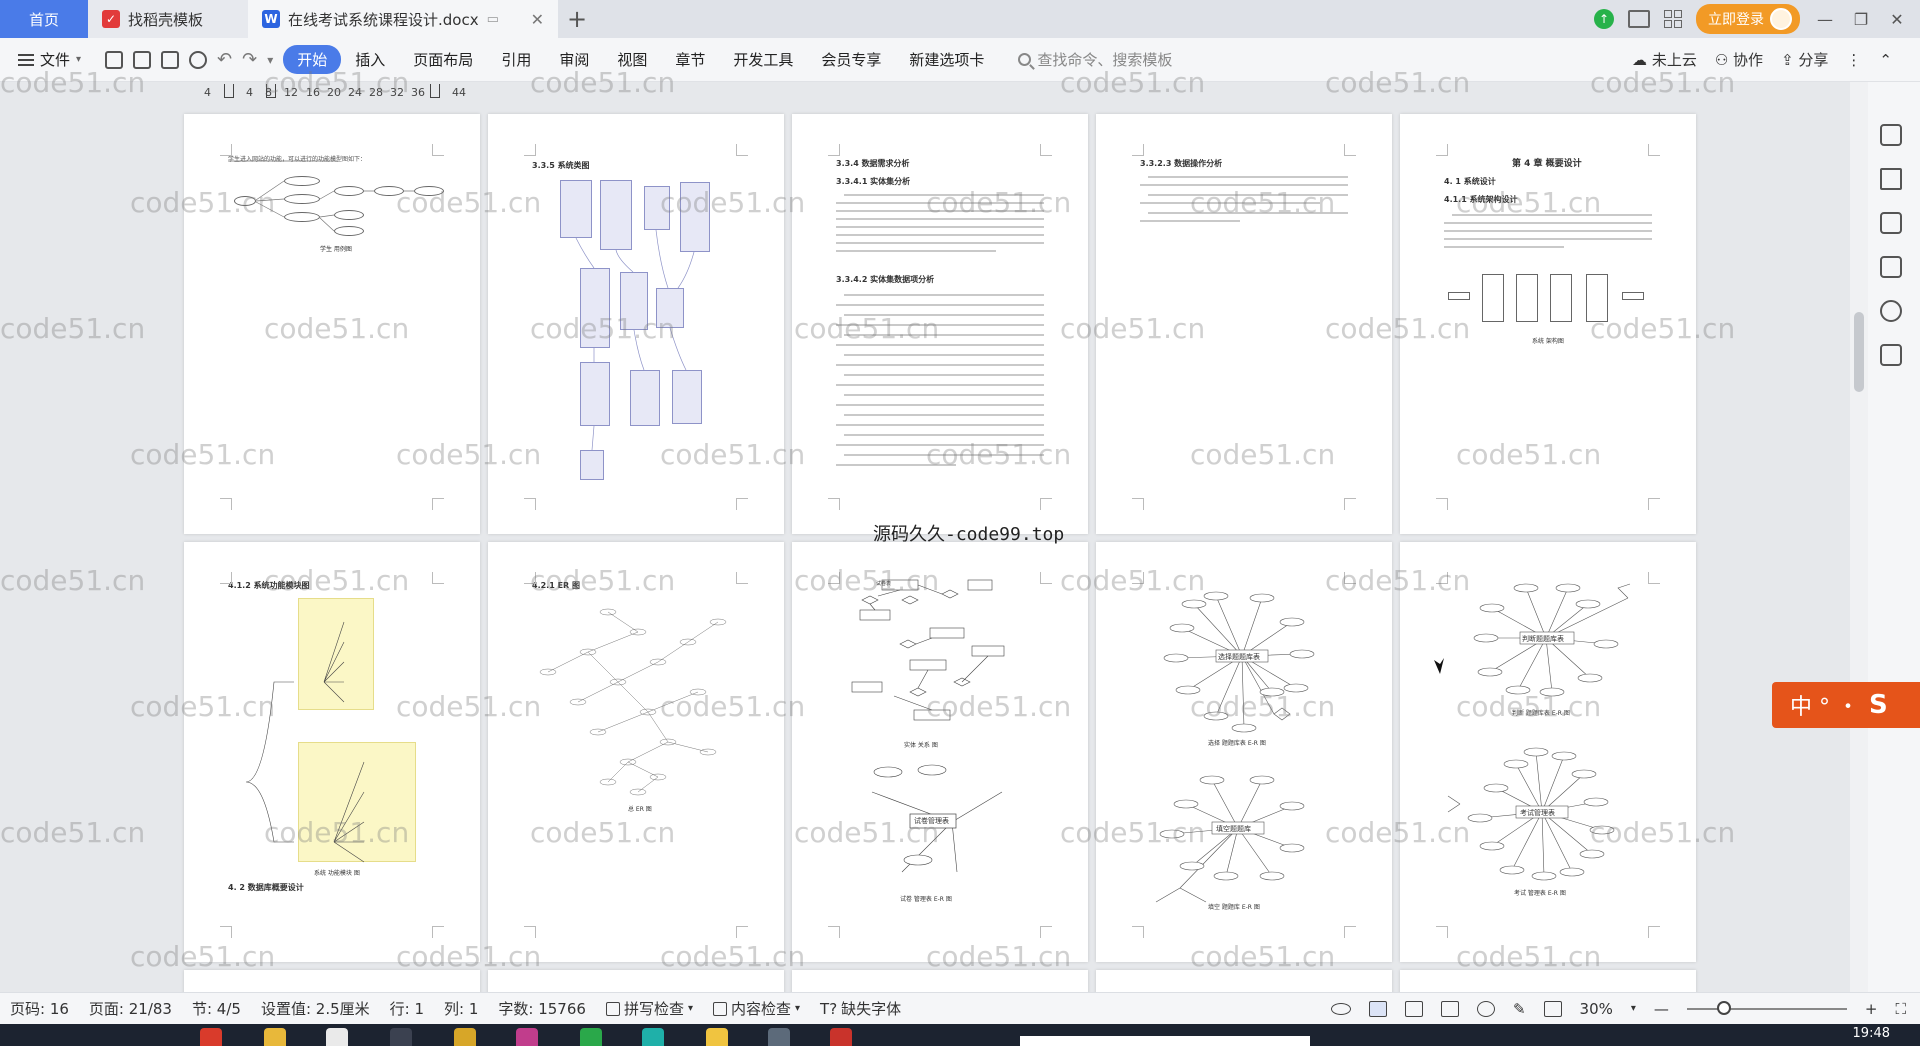 This screenshot has height=1046, width=1920. What do you see at coordinates (1377, 1008) in the screenshot?
I see `page-view-icon` at bounding box center [1377, 1008].